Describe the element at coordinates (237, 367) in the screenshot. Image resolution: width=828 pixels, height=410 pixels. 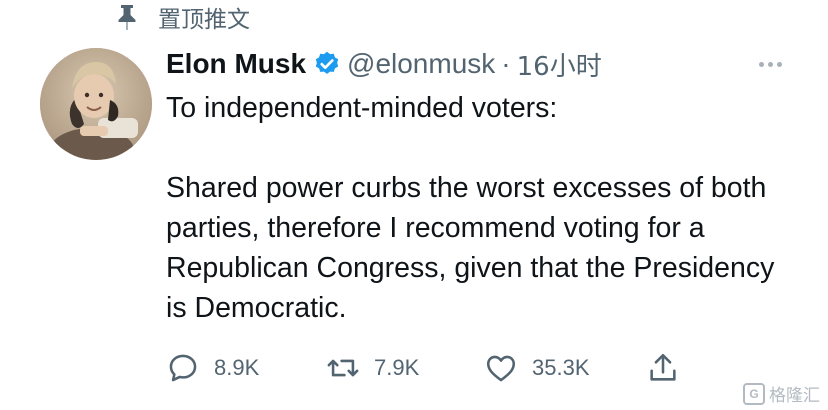
I see `reply-count: 8.9K` at that location.